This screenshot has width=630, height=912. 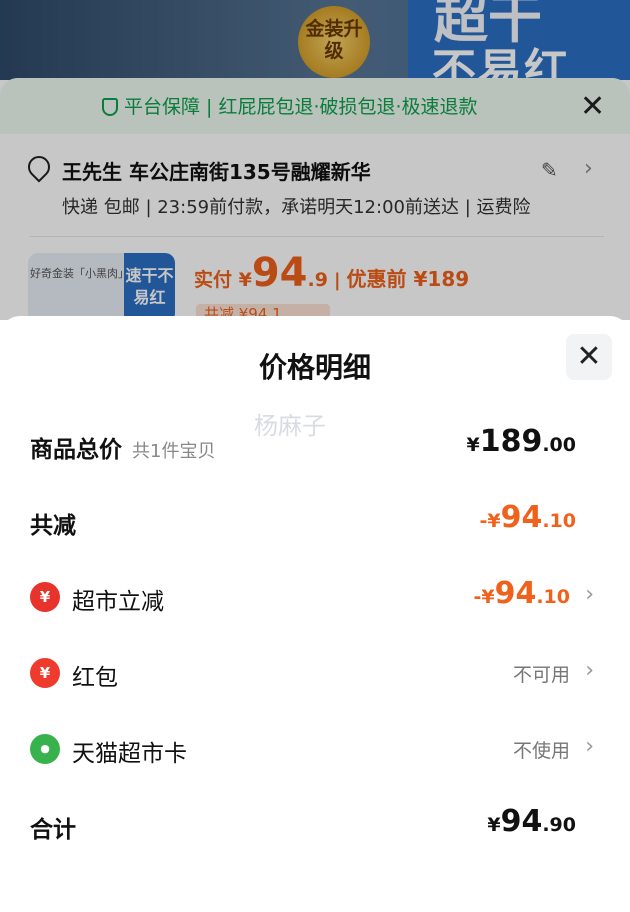 What do you see at coordinates (315, 445) in the screenshot?
I see `row-total-price: 商品总价 共1件宝贝 ¥189.00` at bounding box center [315, 445].